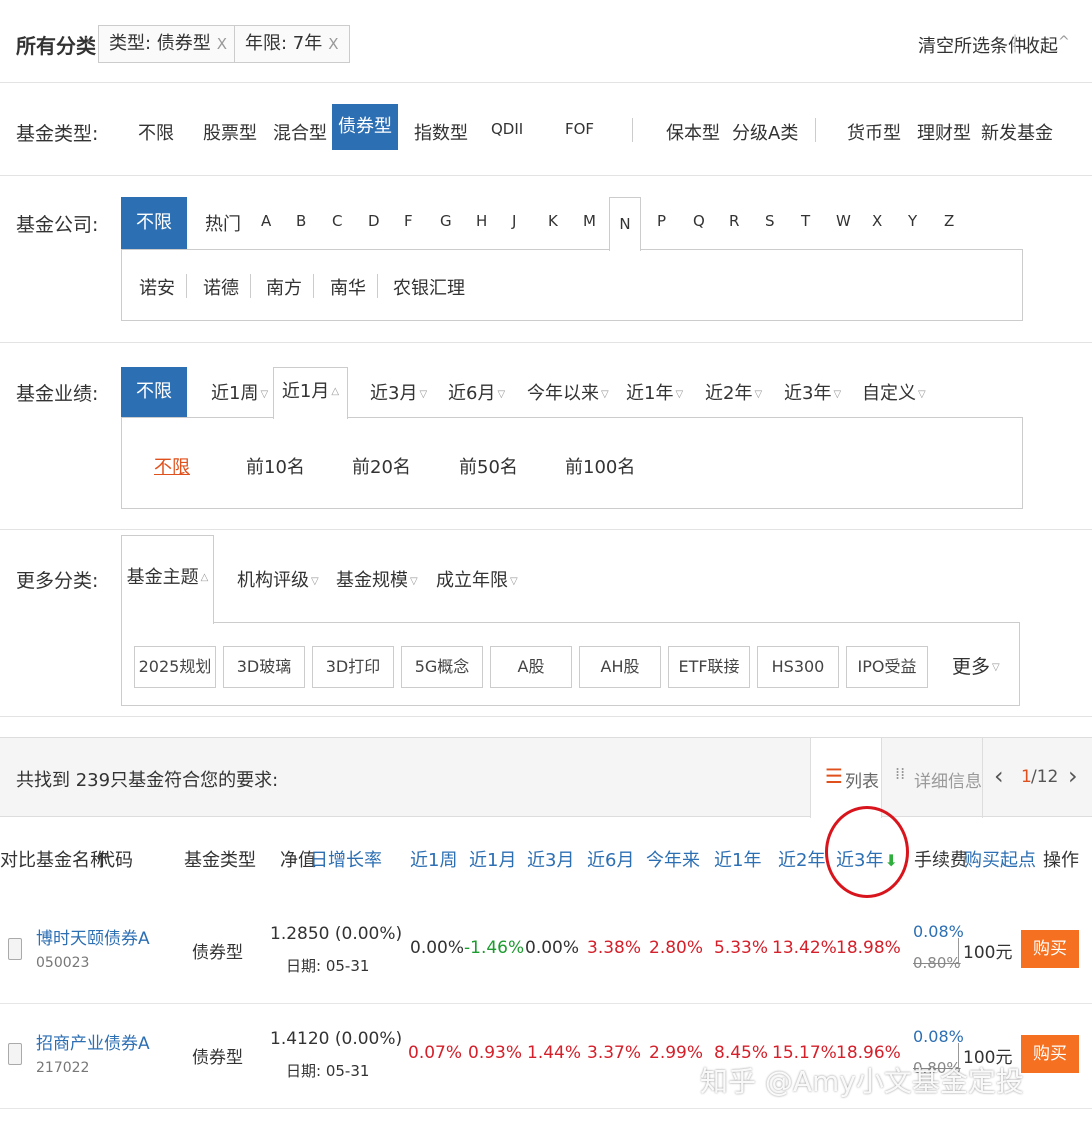 This screenshot has height=1130, width=1092. What do you see at coordinates (812, 392) in the screenshot?
I see `period-option: 近3年 ▽` at bounding box center [812, 392].